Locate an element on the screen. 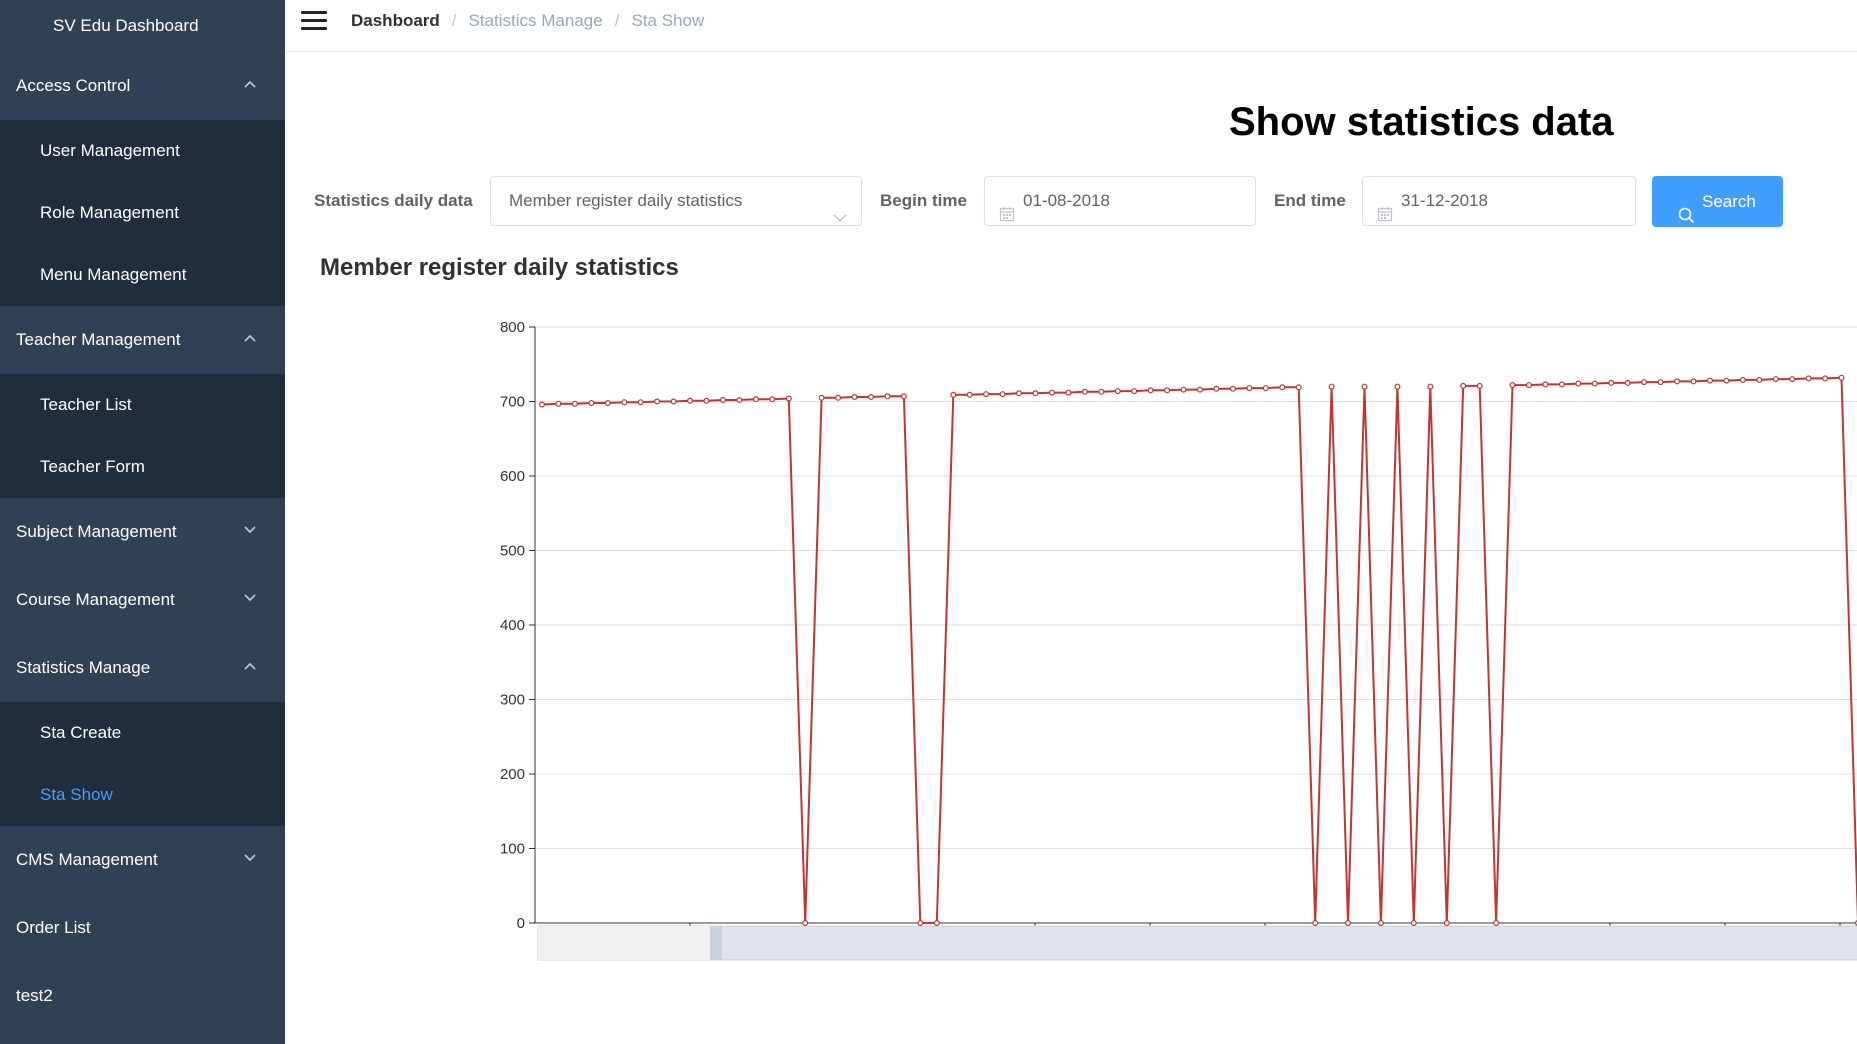 This screenshot has width=1857, height=1044. menu-label: CMS Management is located at coordinates (87, 859).